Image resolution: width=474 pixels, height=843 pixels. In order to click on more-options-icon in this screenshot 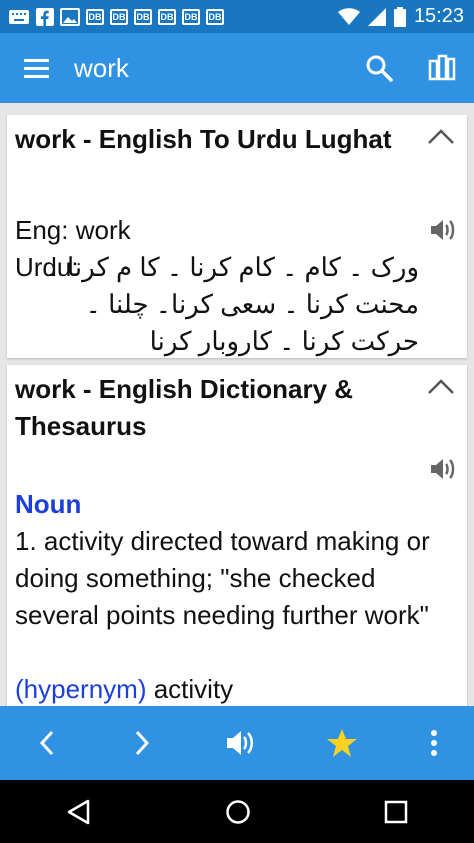, I will do `click(434, 743)`.